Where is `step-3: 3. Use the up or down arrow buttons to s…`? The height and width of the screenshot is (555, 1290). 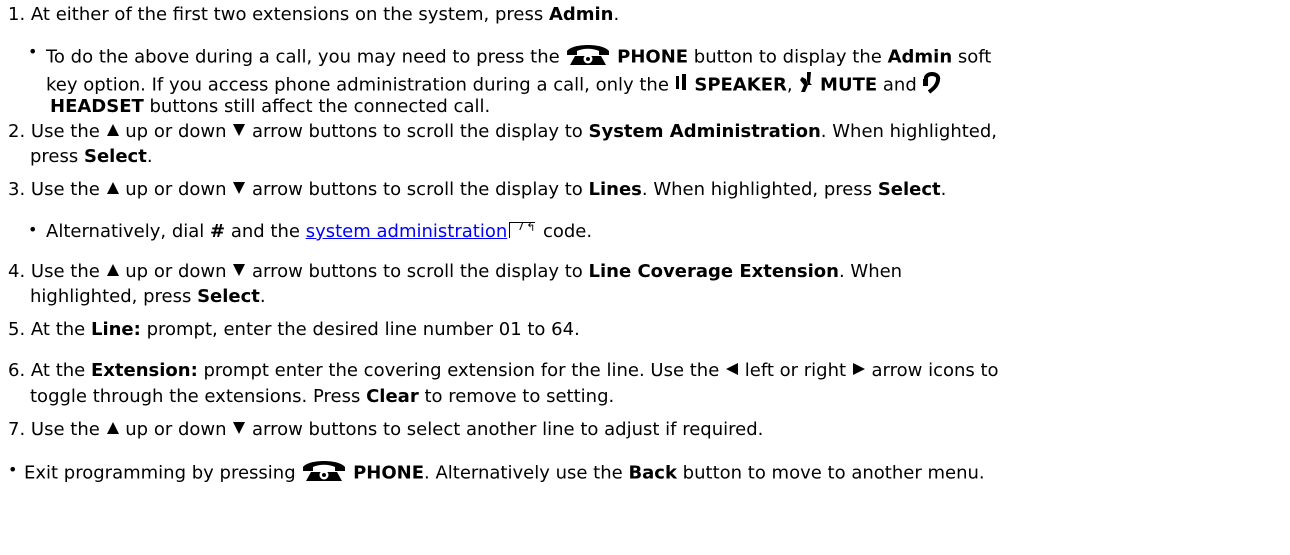 step-3: 3. Use the up or down arrow buttons to s… is located at coordinates (477, 190).